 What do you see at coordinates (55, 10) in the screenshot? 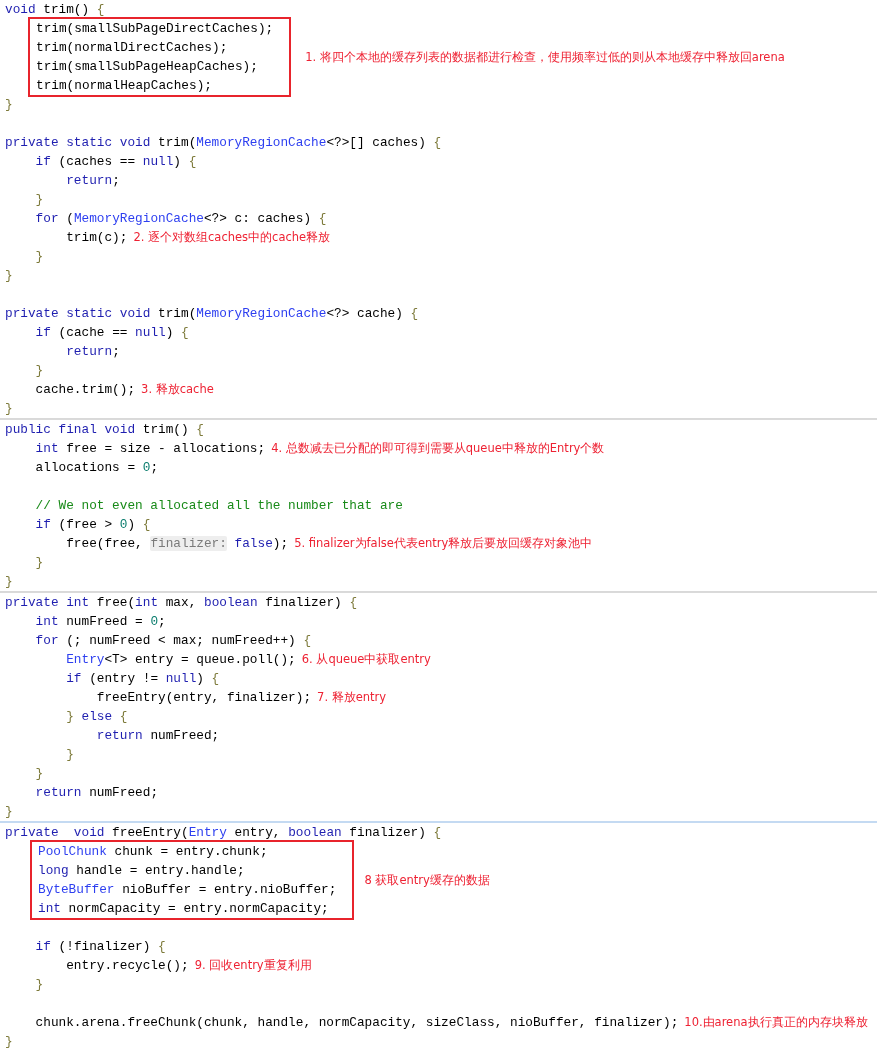
I see `code-line: void trim() {` at bounding box center [55, 10].